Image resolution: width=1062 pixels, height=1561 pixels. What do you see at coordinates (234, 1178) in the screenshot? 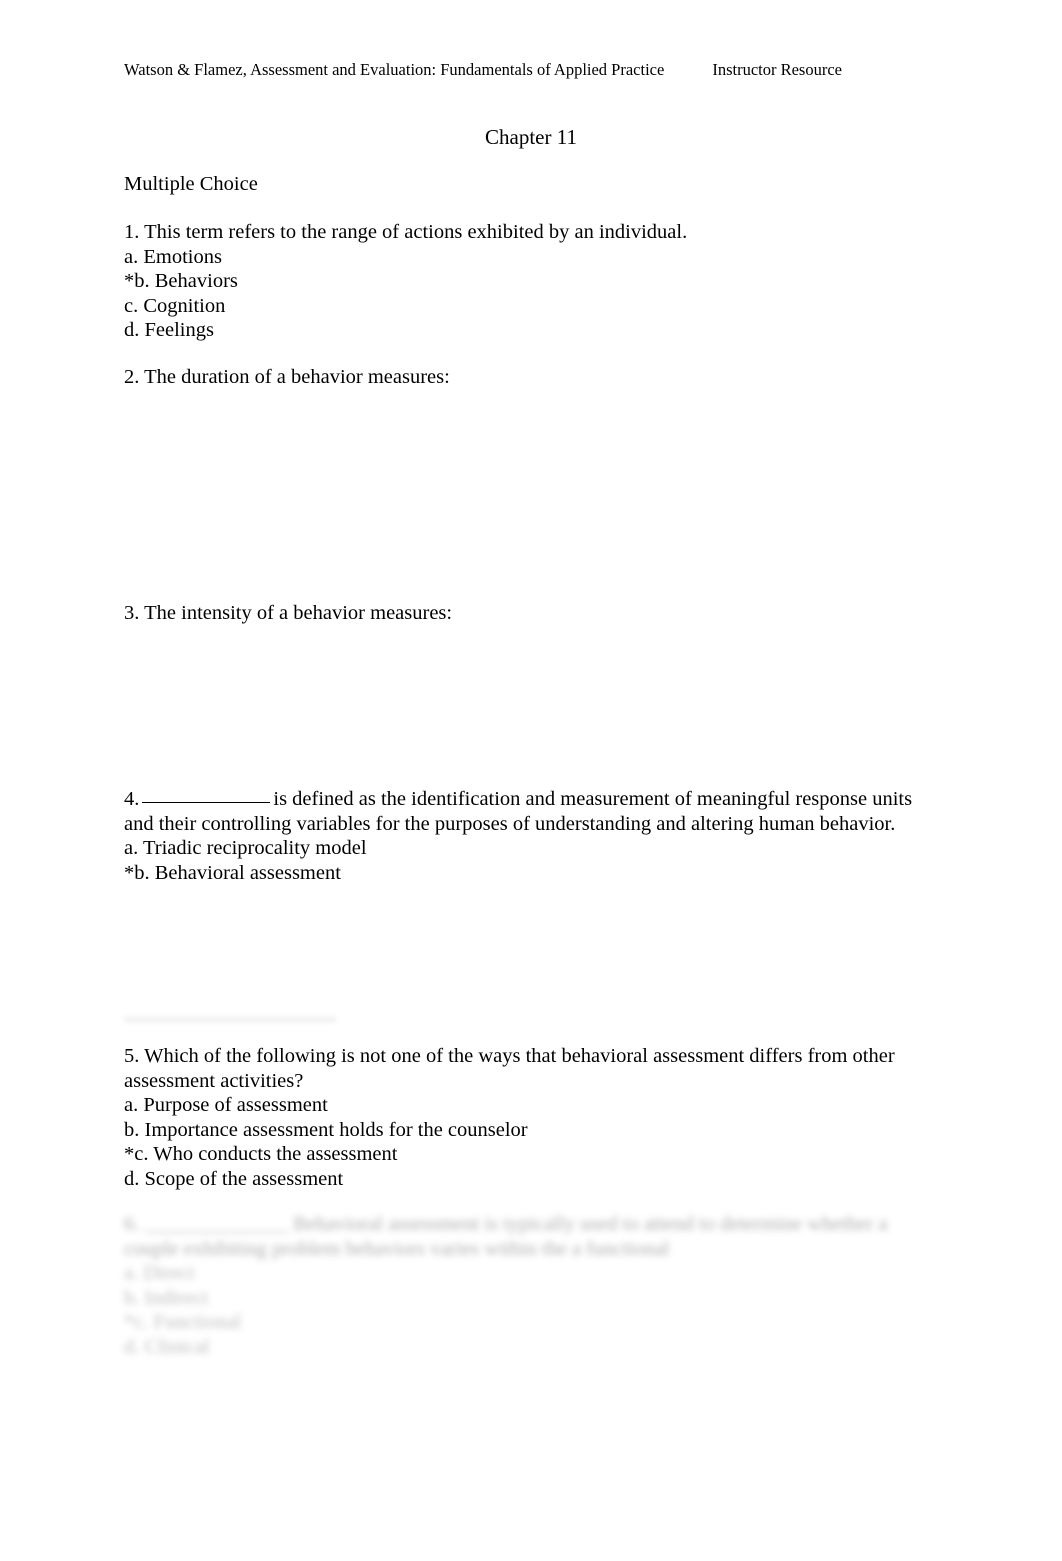
I see `question-5-option-d: d. Scope of the assessment` at bounding box center [234, 1178].